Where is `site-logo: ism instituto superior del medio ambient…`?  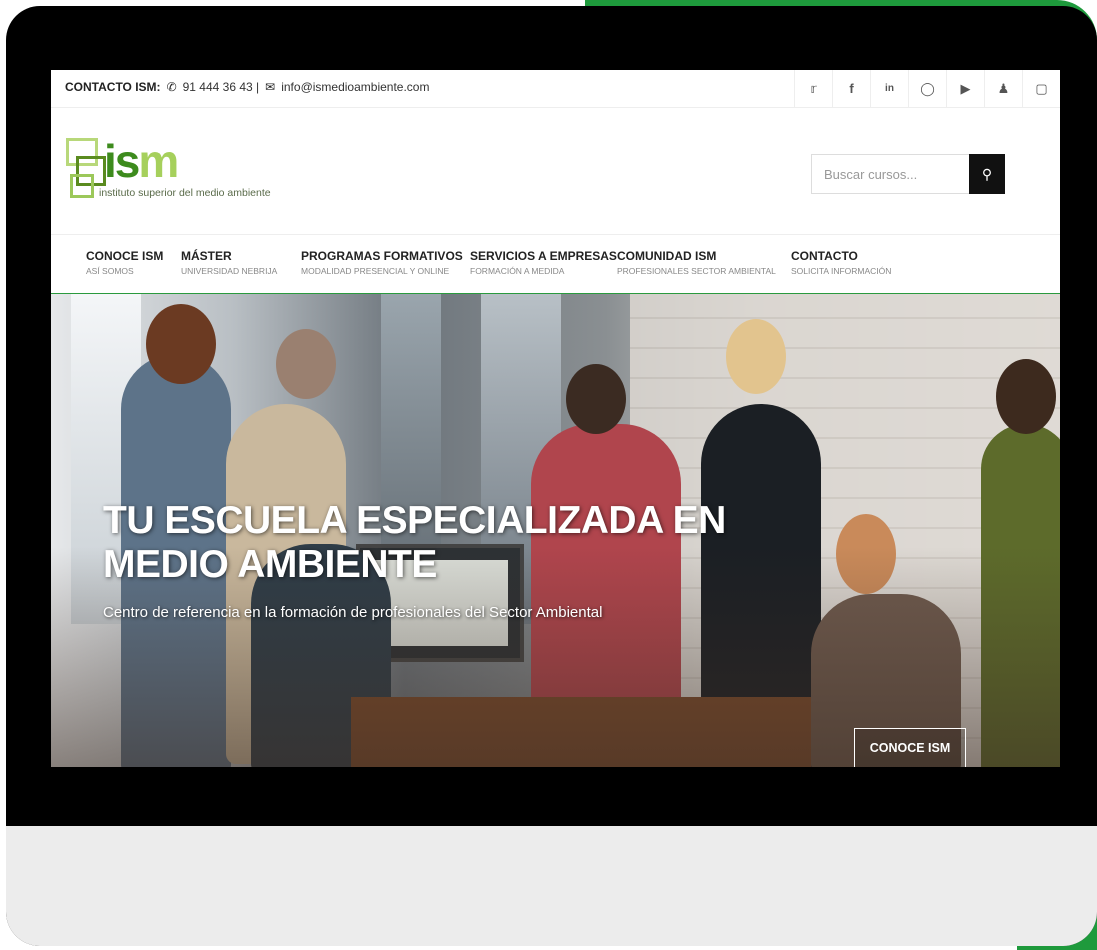 site-logo: ism instituto superior del medio ambient… is located at coordinates (176, 171).